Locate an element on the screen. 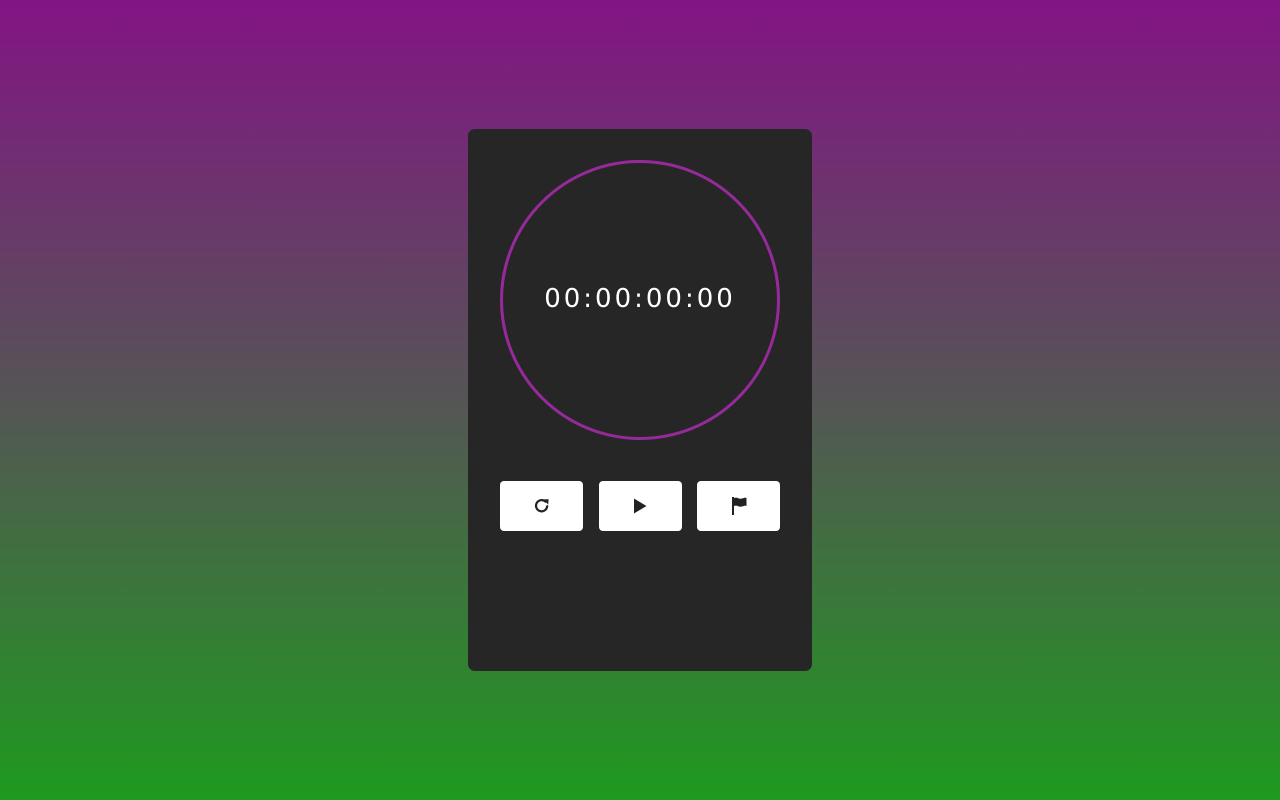 The width and height of the screenshot is (1280, 800). reset-button is located at coordinates (541, 506).